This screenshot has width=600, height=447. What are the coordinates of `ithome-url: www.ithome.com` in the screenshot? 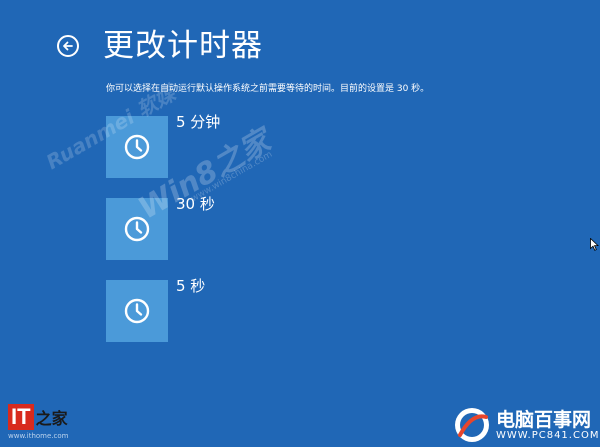 It's located at (38, 436).